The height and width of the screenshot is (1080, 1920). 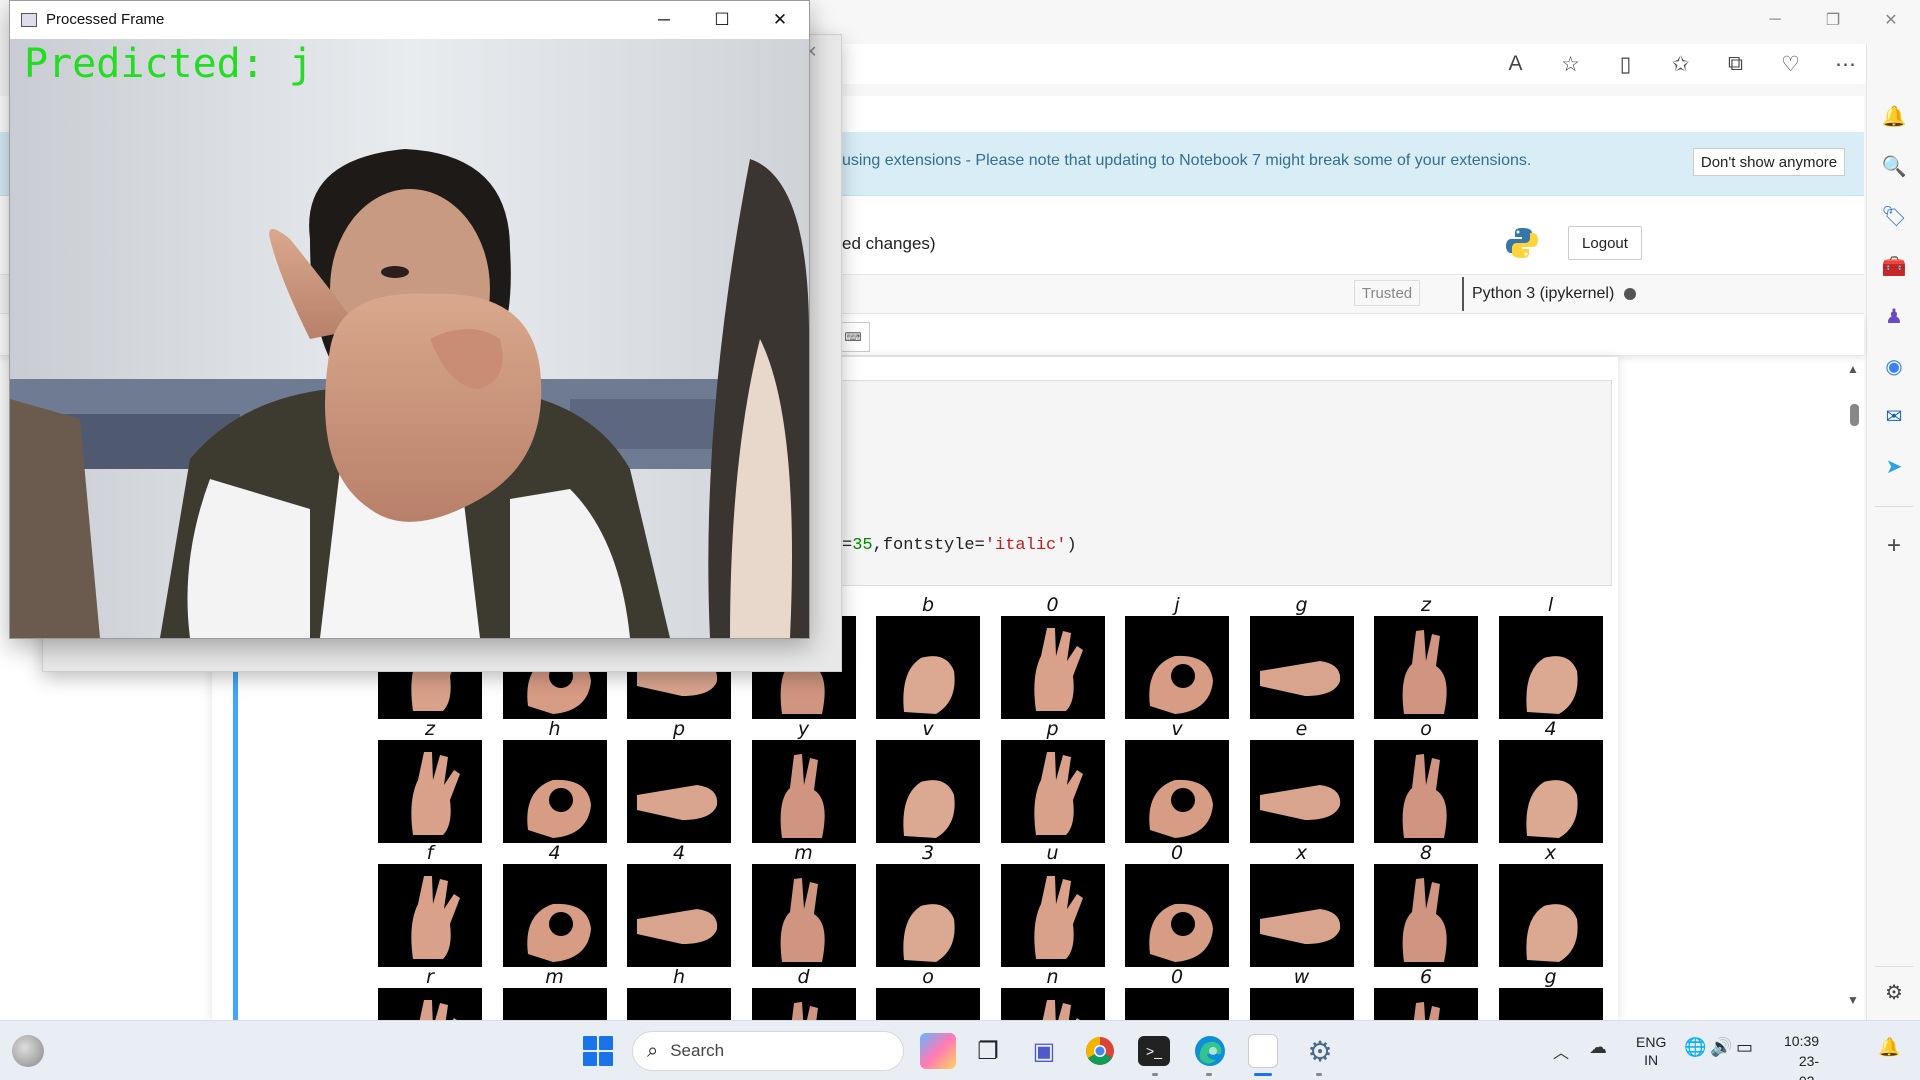 I want to click on sign-label: b, so click(x=928, y=605).